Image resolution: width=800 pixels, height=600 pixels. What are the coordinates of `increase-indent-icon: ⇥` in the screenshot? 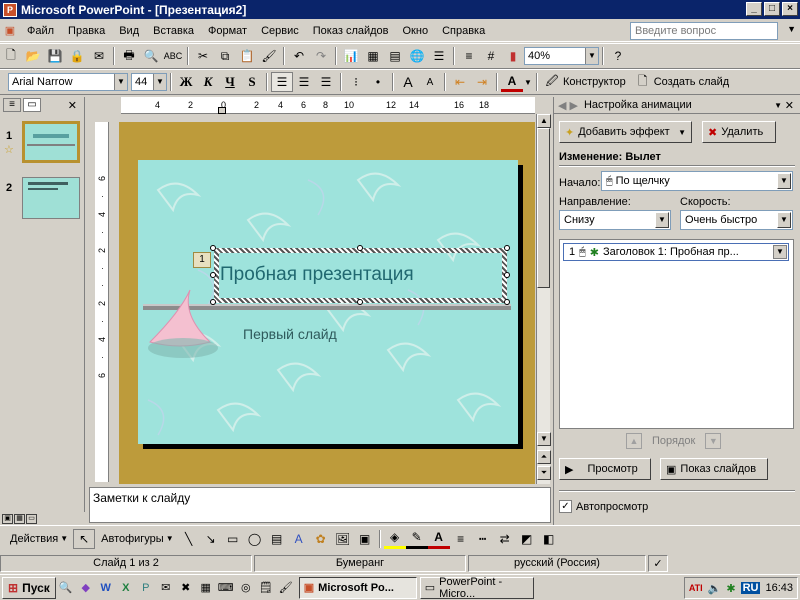 It's located at (482, 82).